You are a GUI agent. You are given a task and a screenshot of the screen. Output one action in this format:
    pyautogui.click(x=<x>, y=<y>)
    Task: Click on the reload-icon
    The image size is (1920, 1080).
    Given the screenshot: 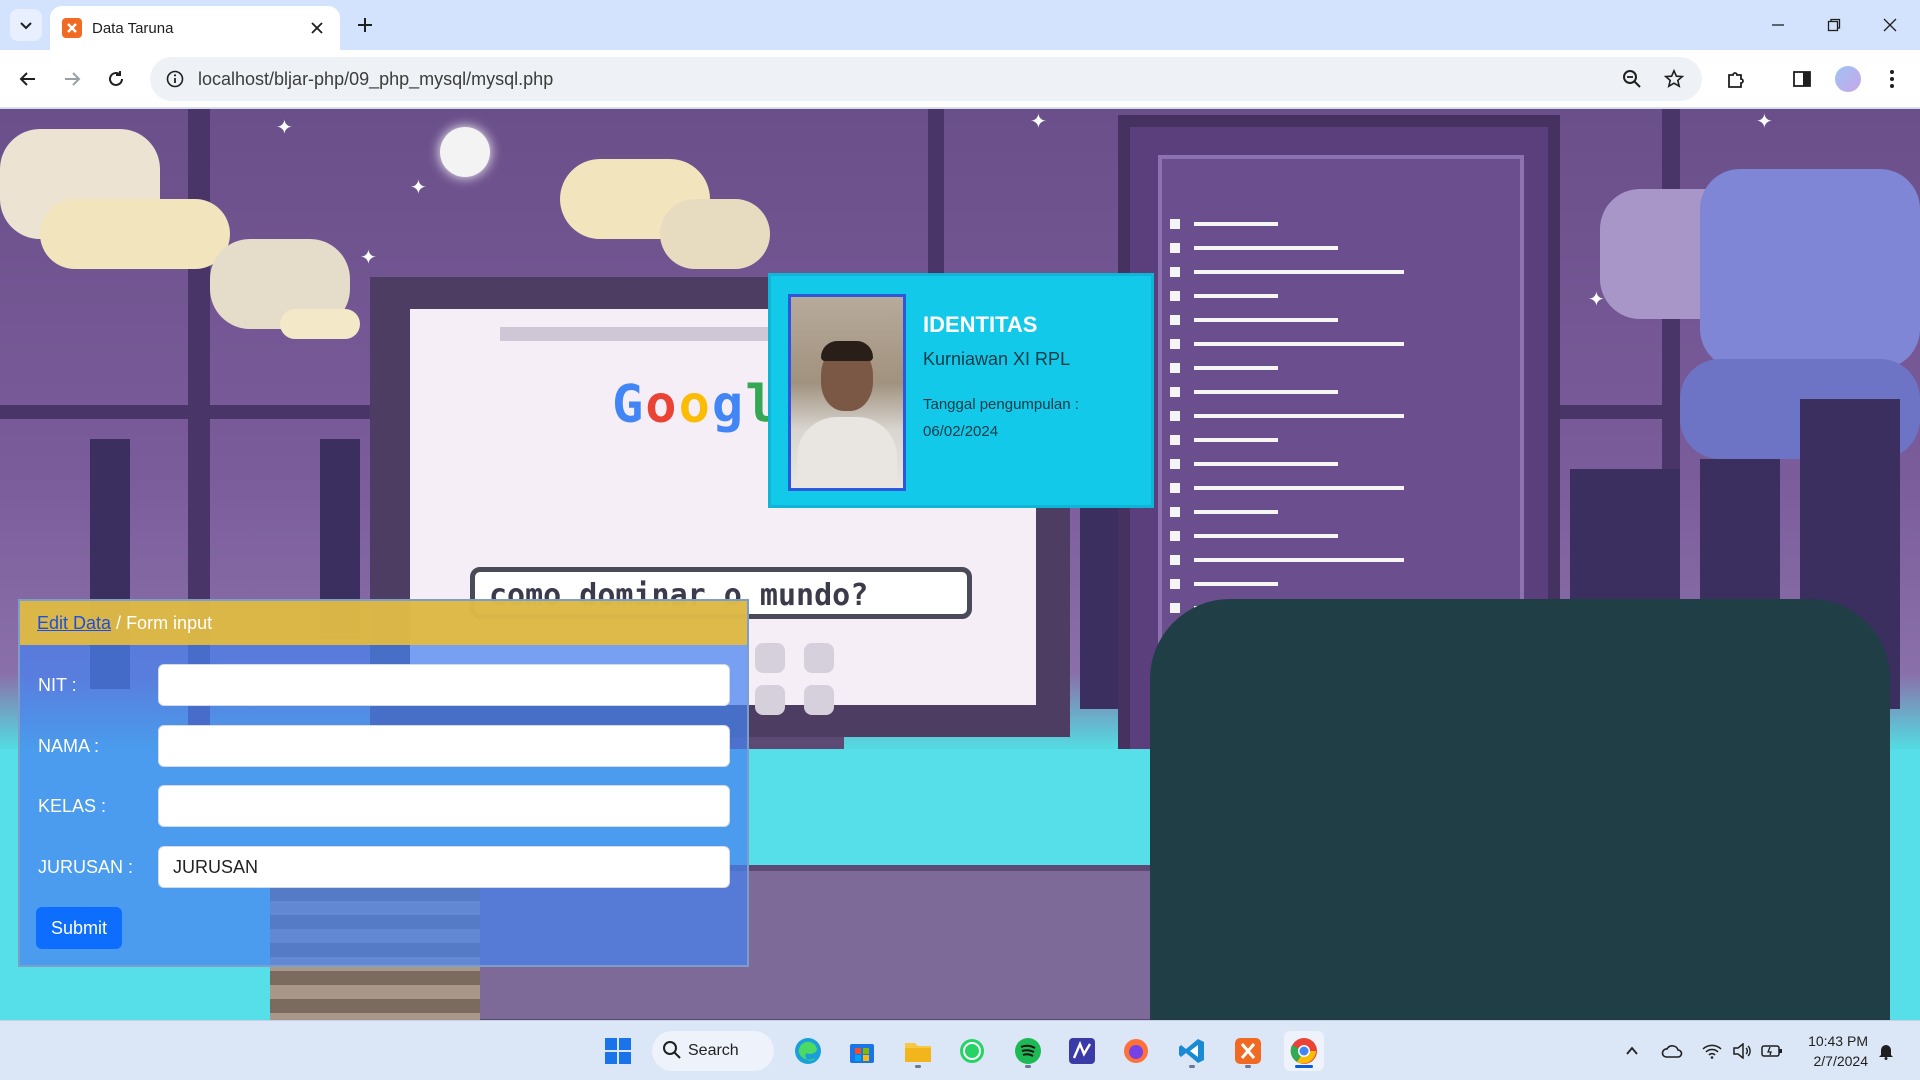 What is the action you would take?
    pyautogui.click(x=116, y=78)
    